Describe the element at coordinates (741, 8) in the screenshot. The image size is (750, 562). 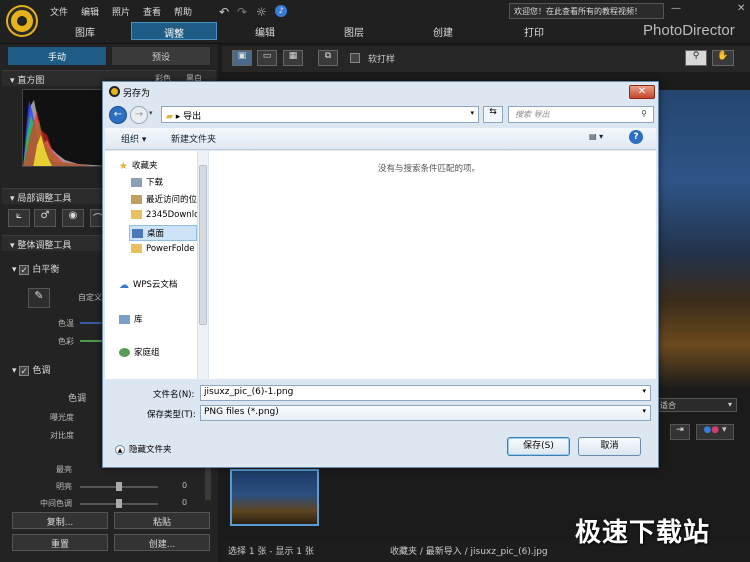
I see `window-close-button: ✕` at that location.